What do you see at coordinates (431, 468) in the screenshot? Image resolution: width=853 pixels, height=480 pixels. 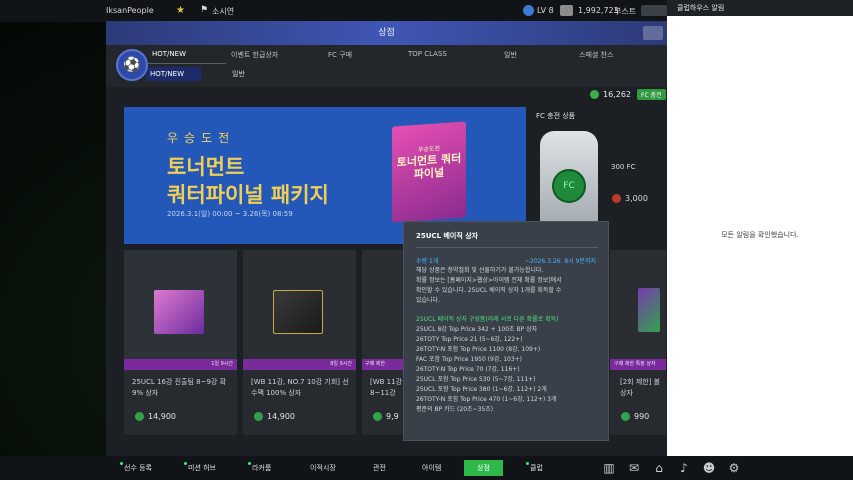 I see `nav-items: 아이템` at bounding box center [431, 468].